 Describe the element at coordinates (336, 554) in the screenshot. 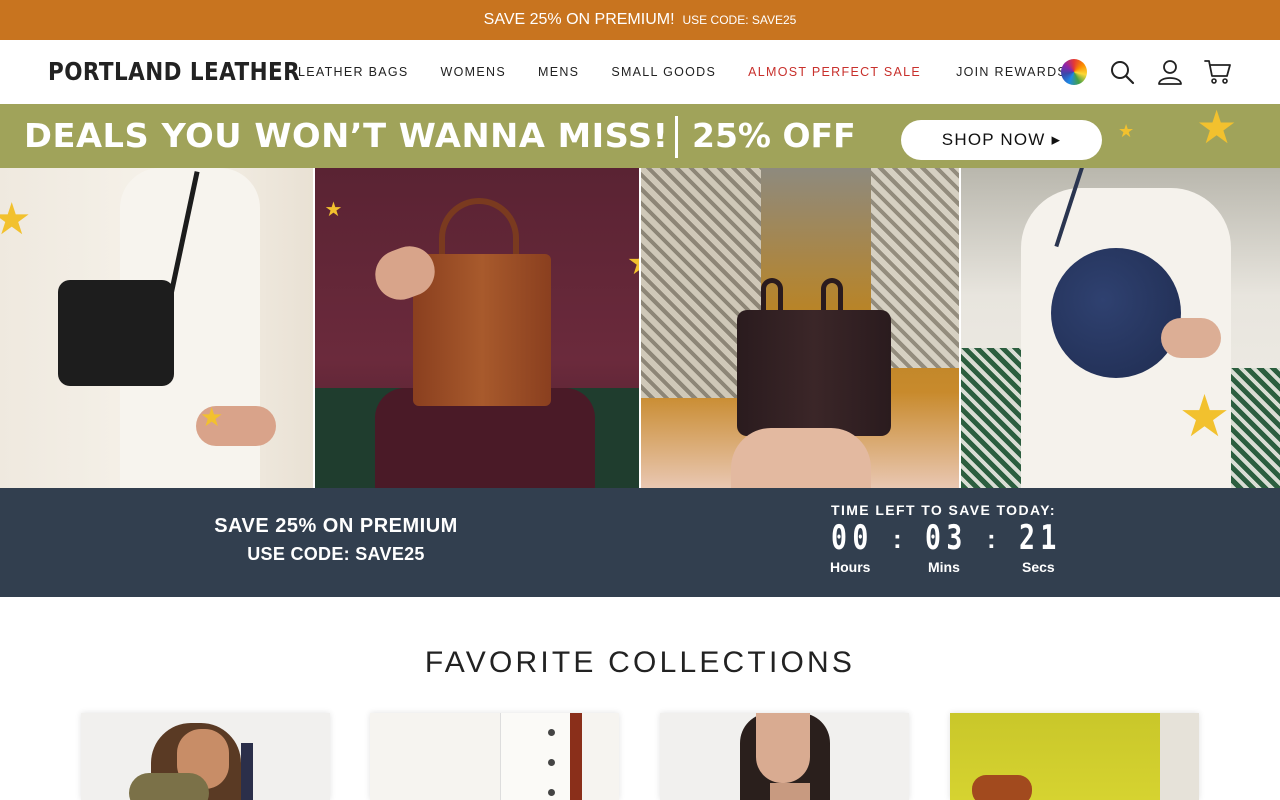

I see `countdown-promo-line2: USE CODE: SAVE25` at that location.